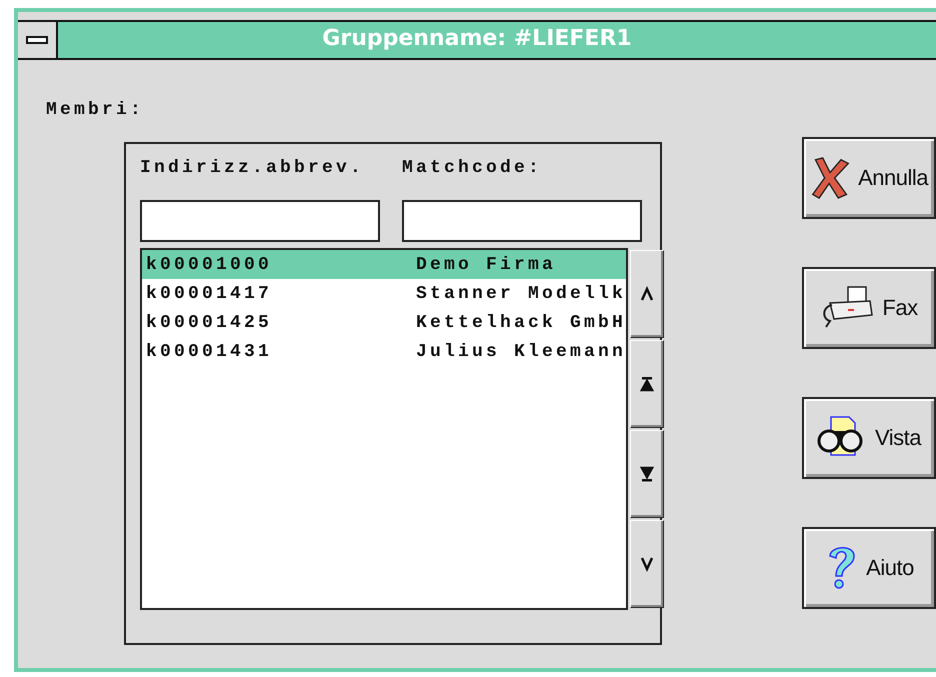  I want to click on column-label: Matchcode:, so click(473, 169).